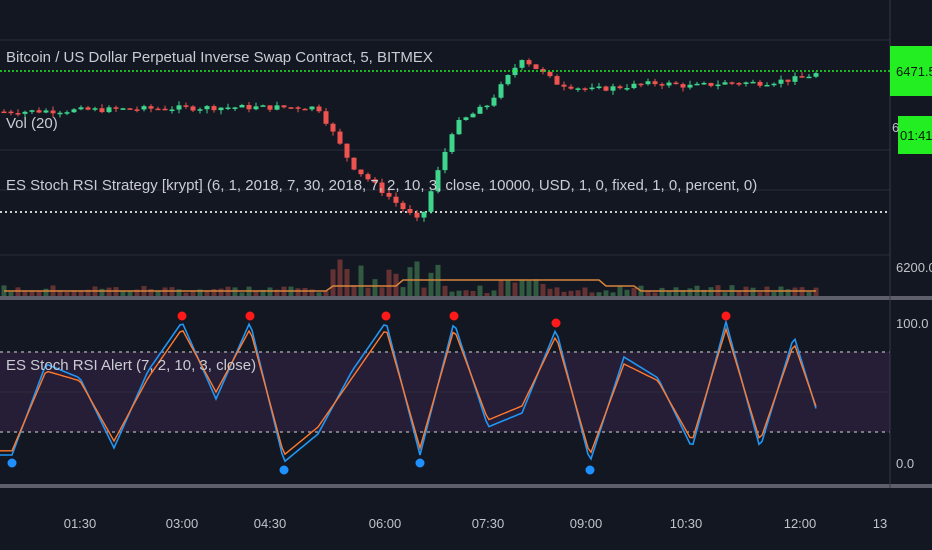 Image resolution: width=932 pixels, height=550 pixels. Describe the element at coordinates (385, 523) in the screenshot. I see `time-tick: 06:00` at that location.